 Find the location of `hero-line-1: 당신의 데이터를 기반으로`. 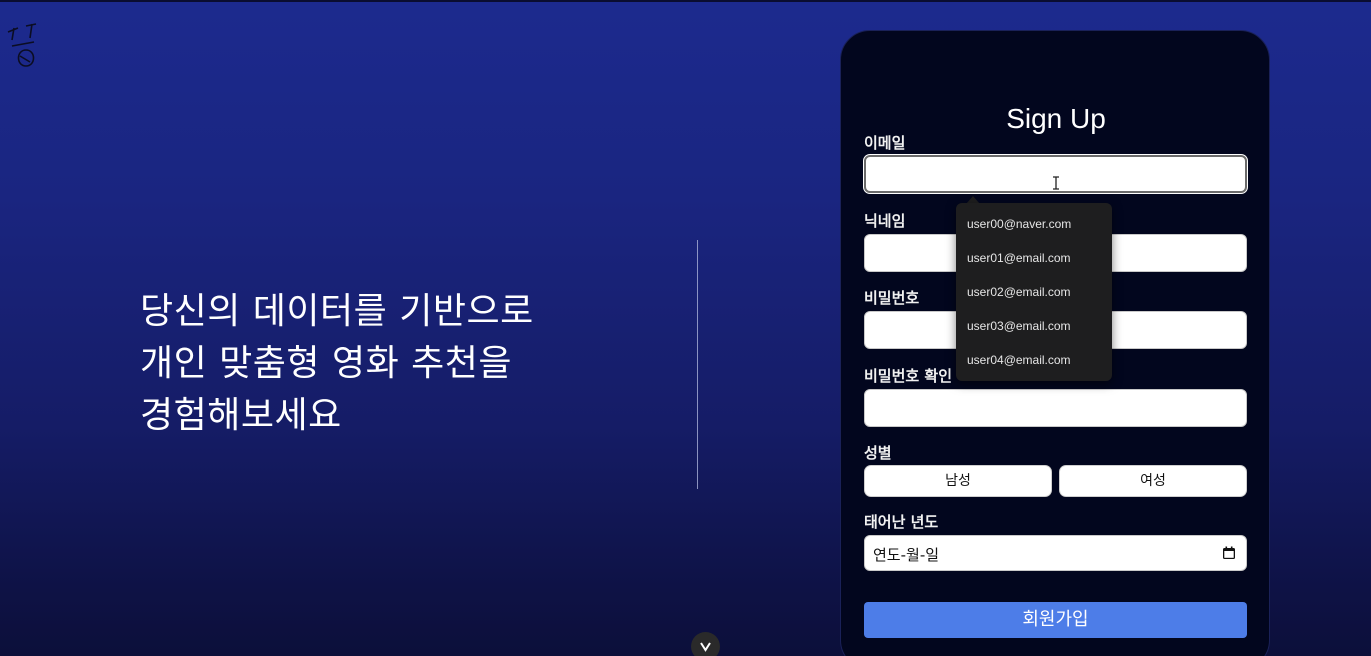

hero-line-1: 당신의 데이터를 기반으로 is located at coordinates (337, 311).